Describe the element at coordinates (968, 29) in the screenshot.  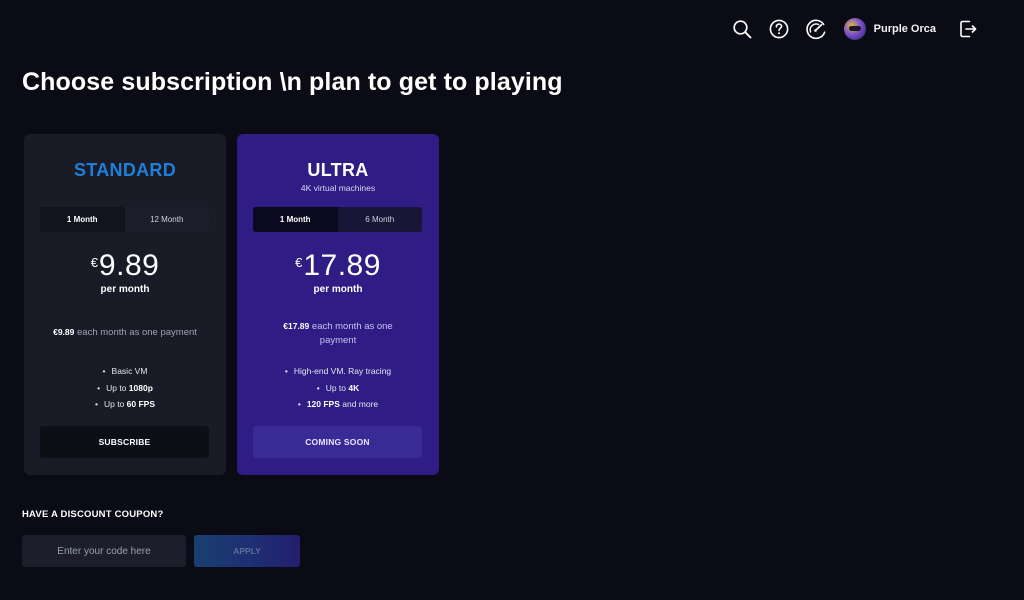
I see `logout-icon` at that location.